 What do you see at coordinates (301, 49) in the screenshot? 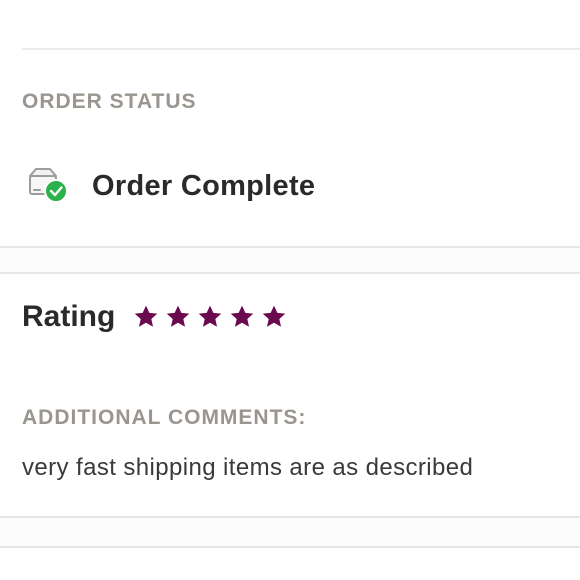
I see `divider` at bounding box center [301, 49].